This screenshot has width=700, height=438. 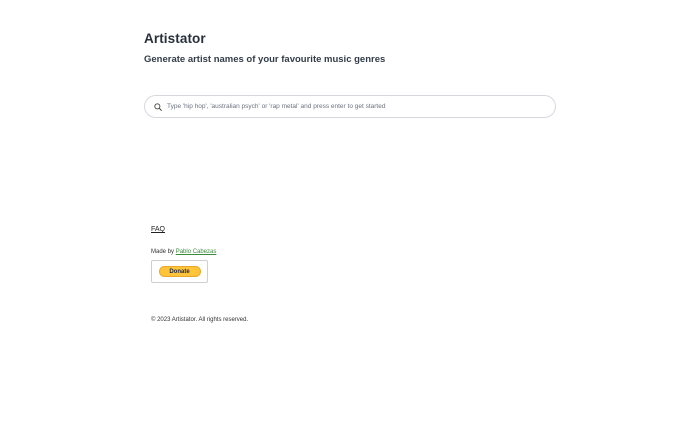 I want to click on search-icon, so click(x=157, y=106).